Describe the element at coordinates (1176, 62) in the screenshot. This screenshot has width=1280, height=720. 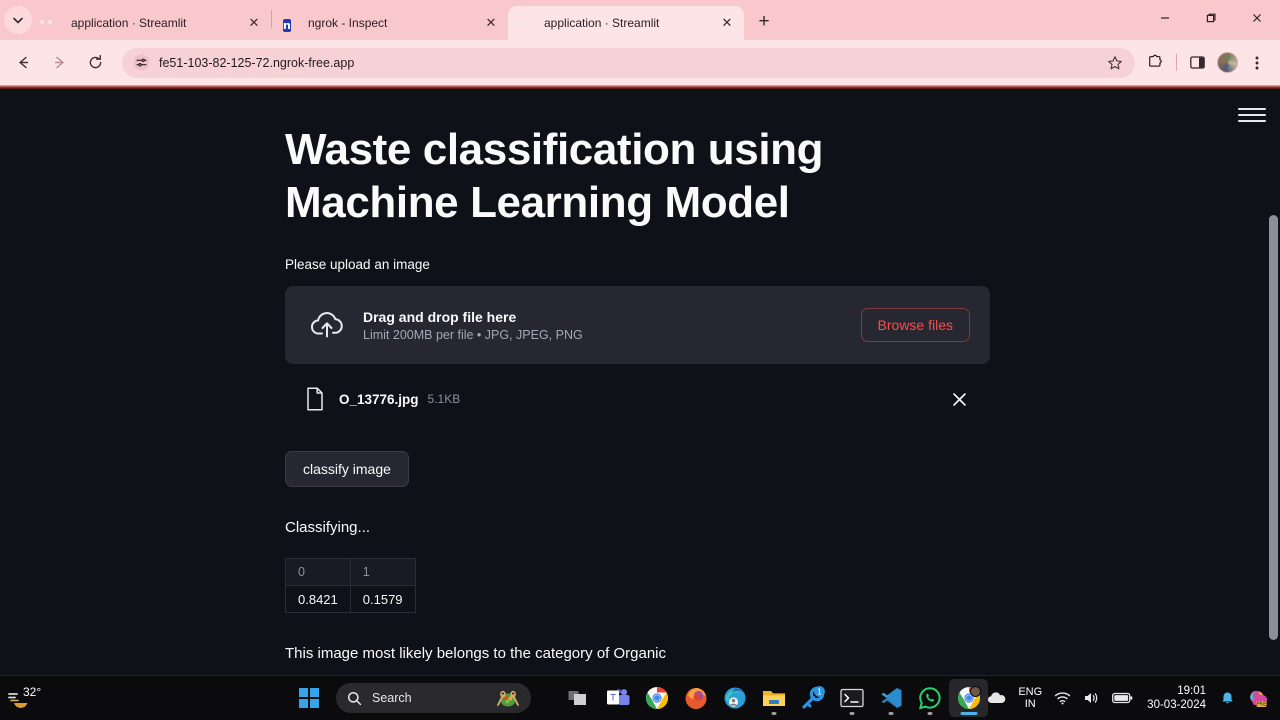
I see `toolbar-divider` at that location.